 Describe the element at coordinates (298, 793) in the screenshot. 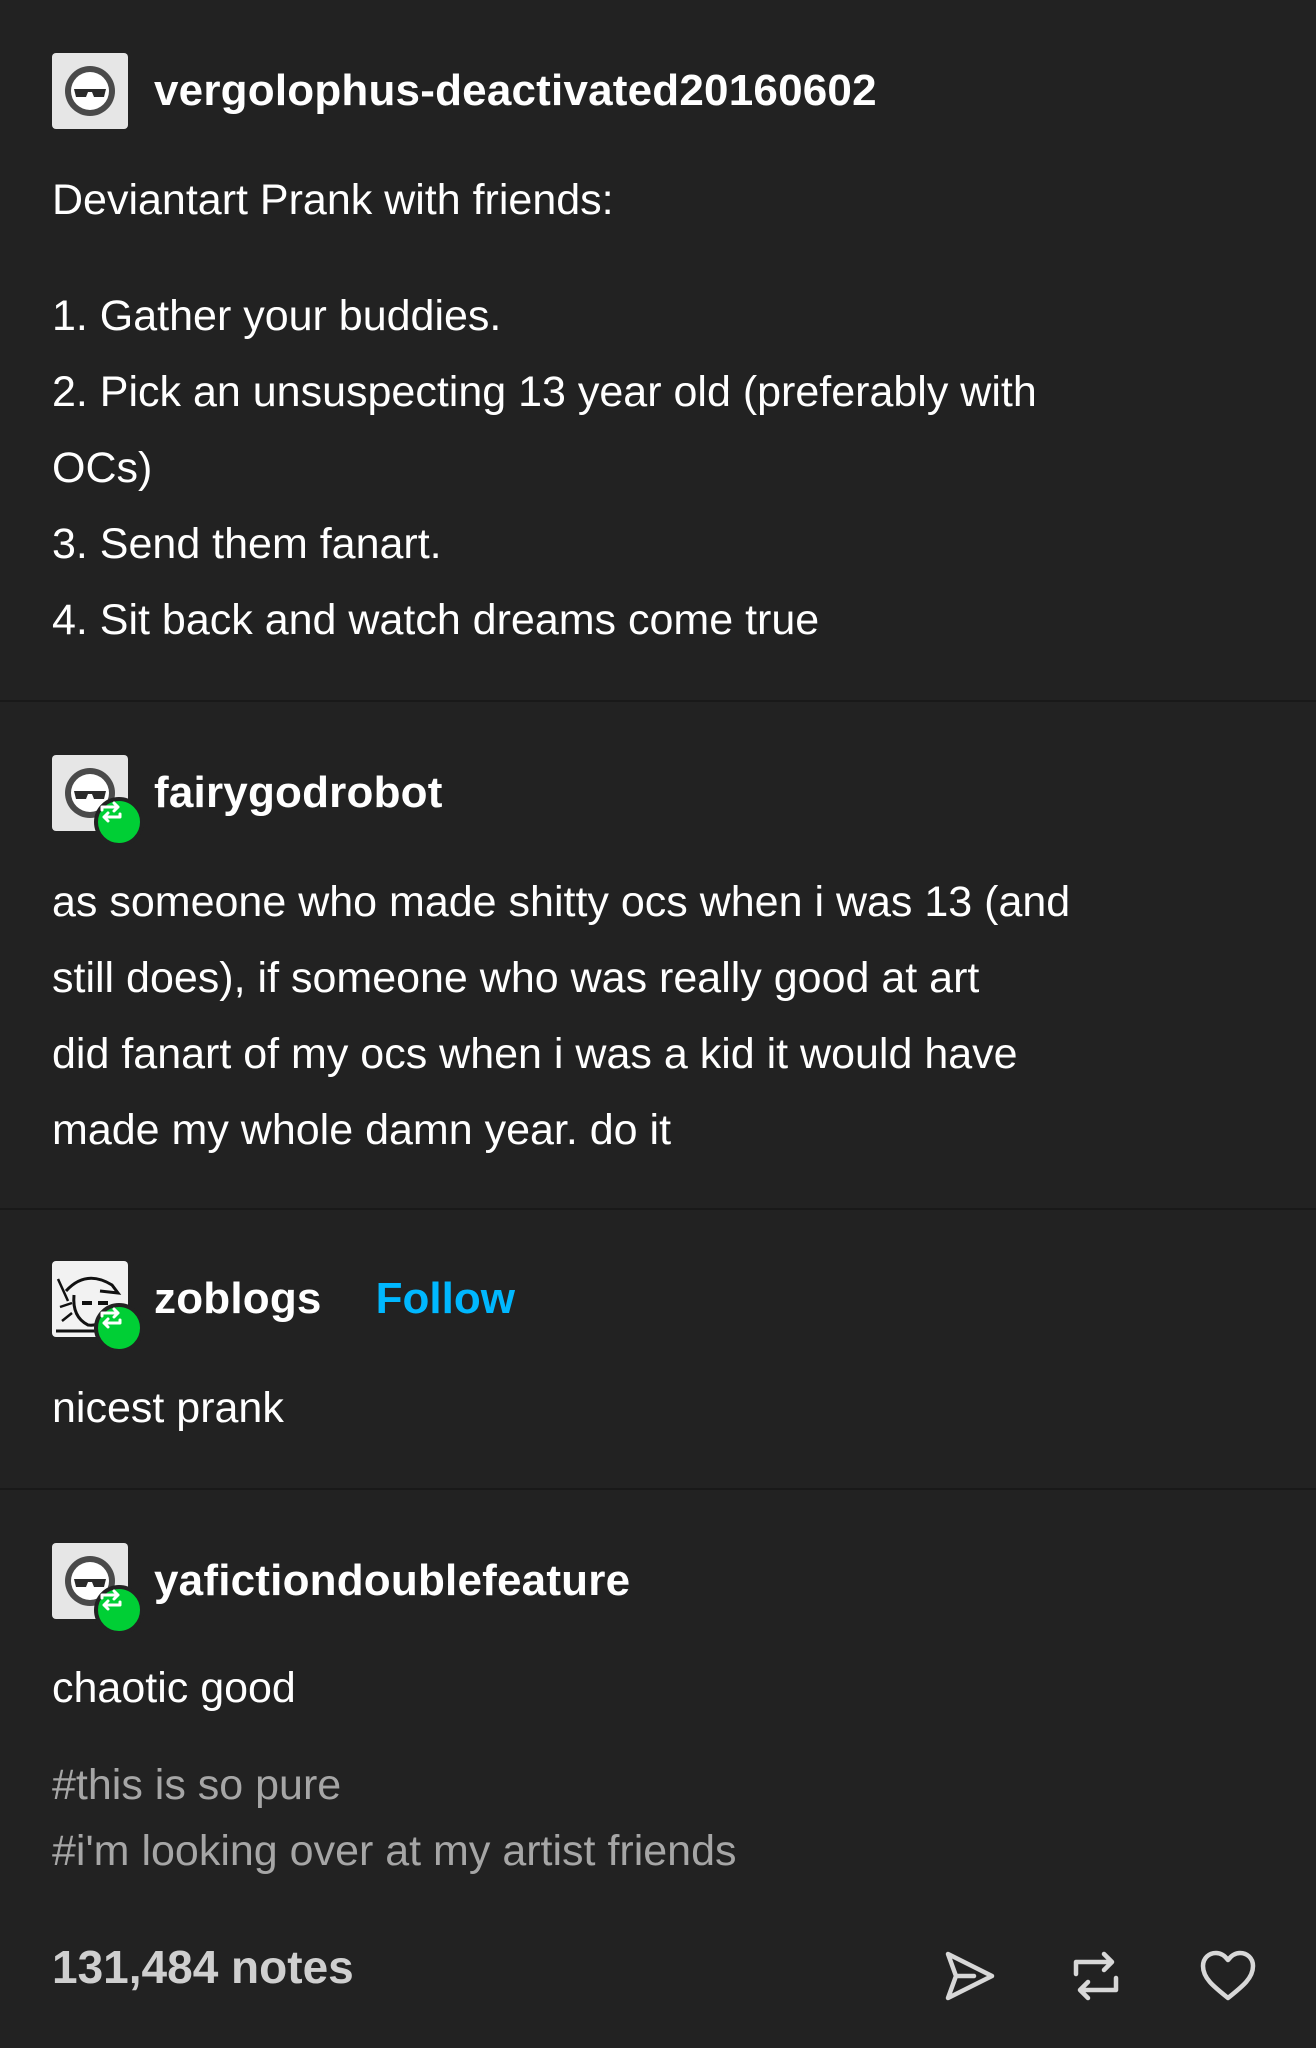

I see `username: fairygodrobot` at that location.